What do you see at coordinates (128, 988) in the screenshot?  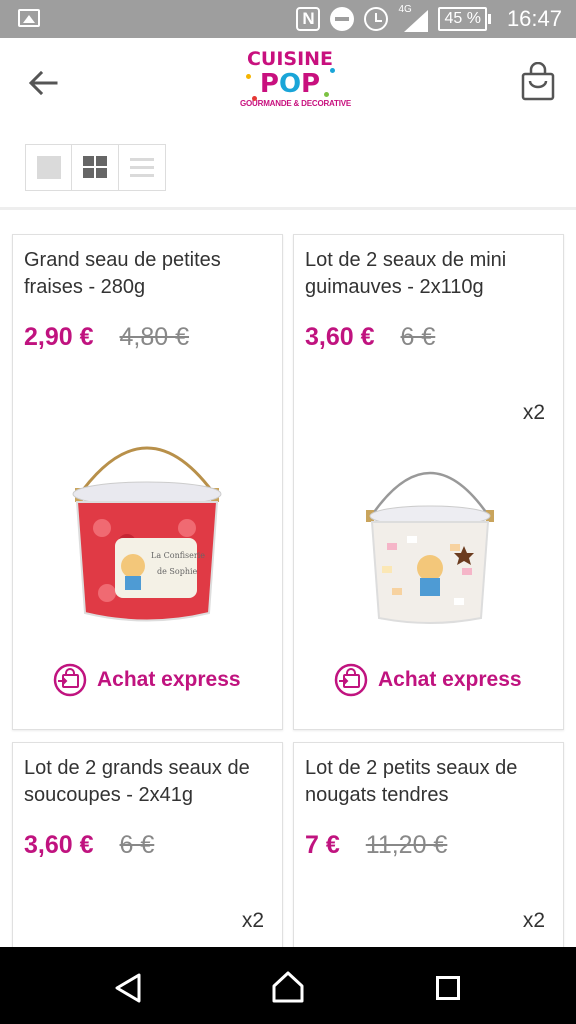 I see `nav-back-icon` at bounding box center [128, 988].